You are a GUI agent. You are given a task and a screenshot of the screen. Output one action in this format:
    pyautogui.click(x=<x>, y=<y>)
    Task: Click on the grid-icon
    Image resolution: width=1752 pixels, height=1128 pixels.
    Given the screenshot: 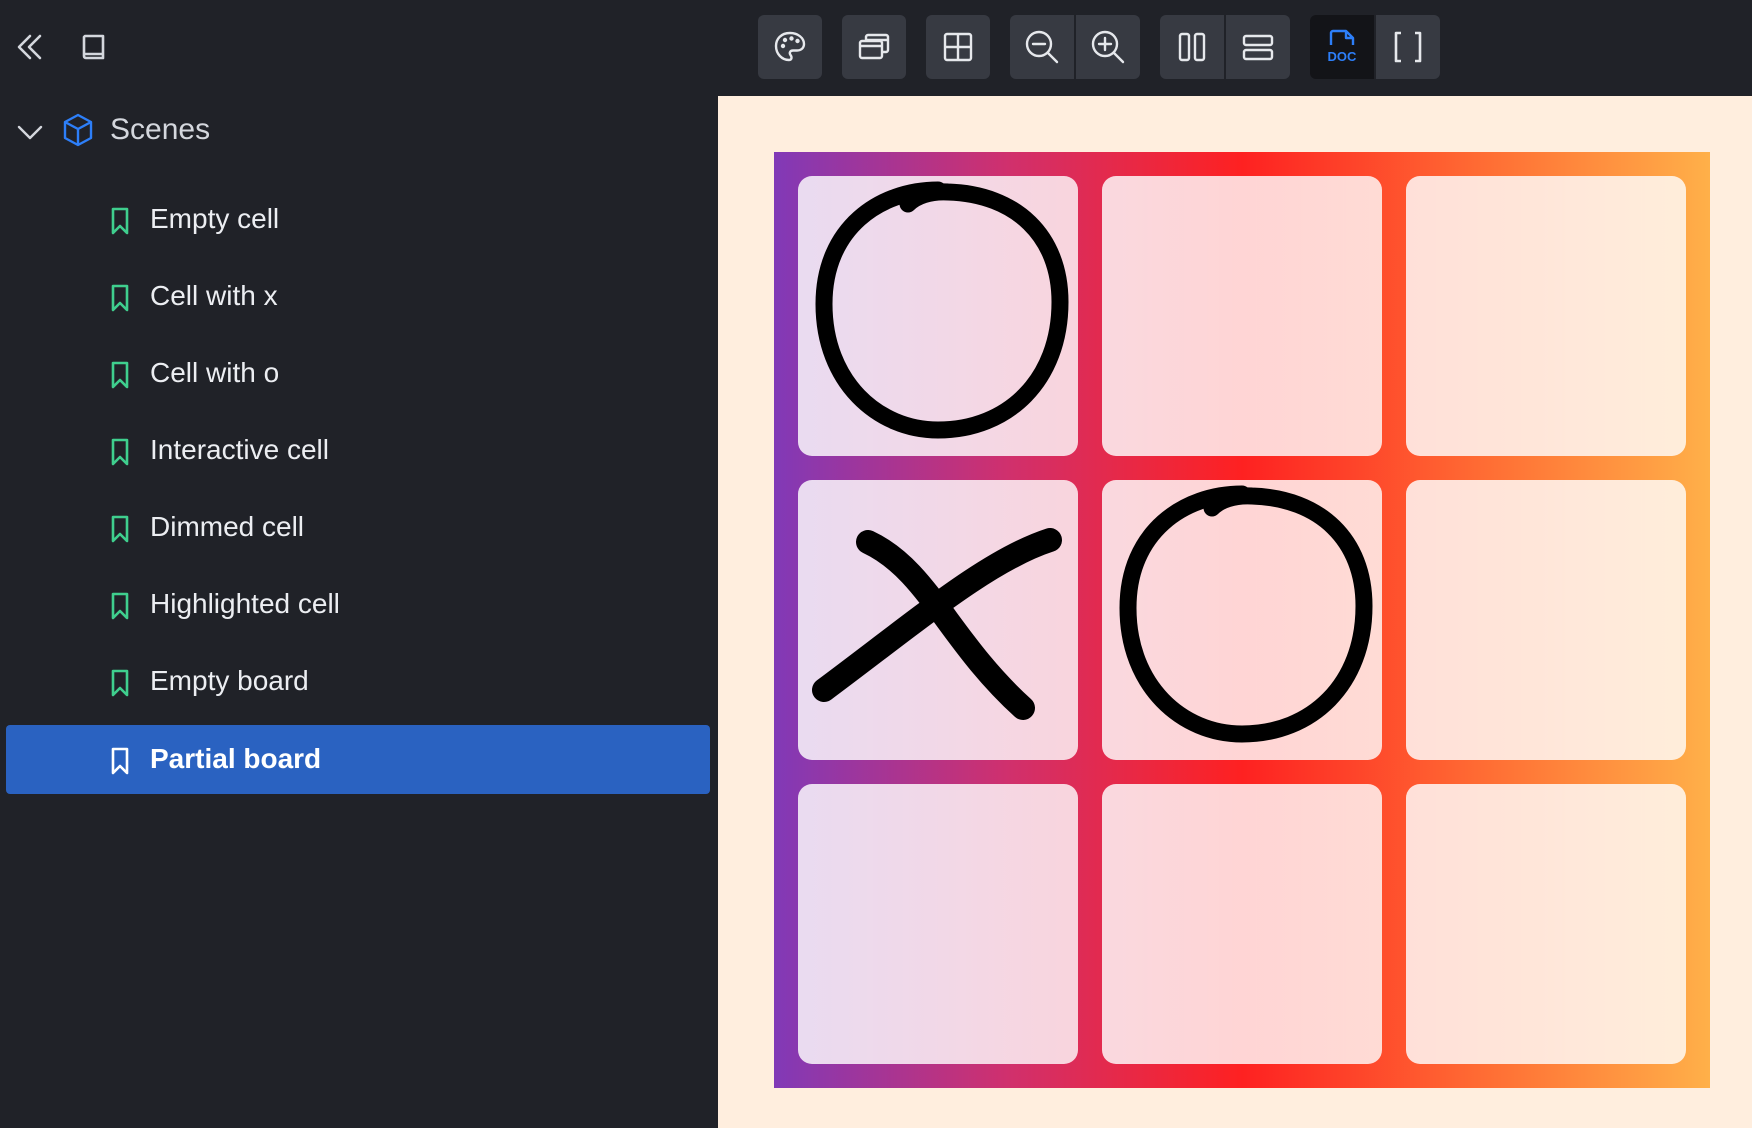 What is the action you would take?
    pyautogui.click(x=958, y=47)
    